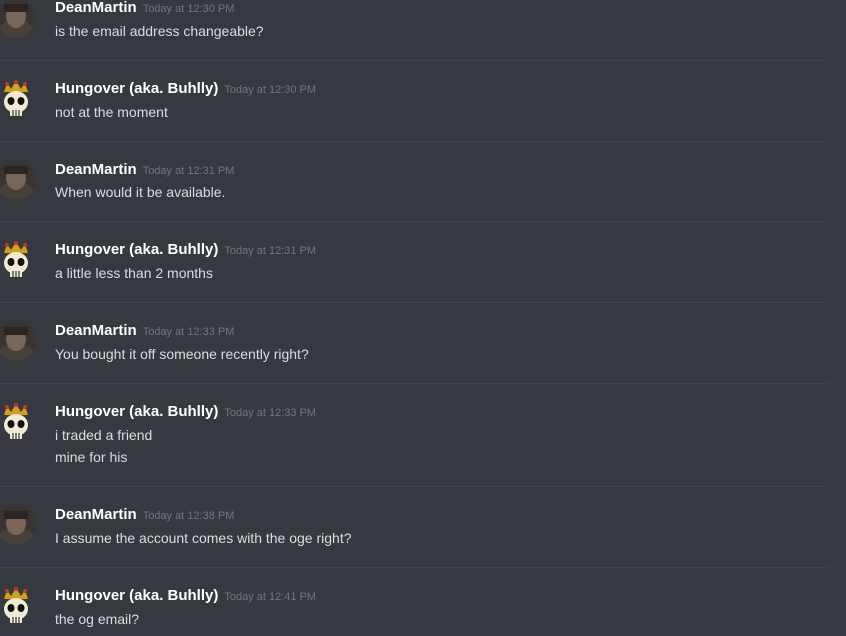 The width and height of the screenshot is (846, 636). I want to click on message-text: When would it be available., so click(140, 192).